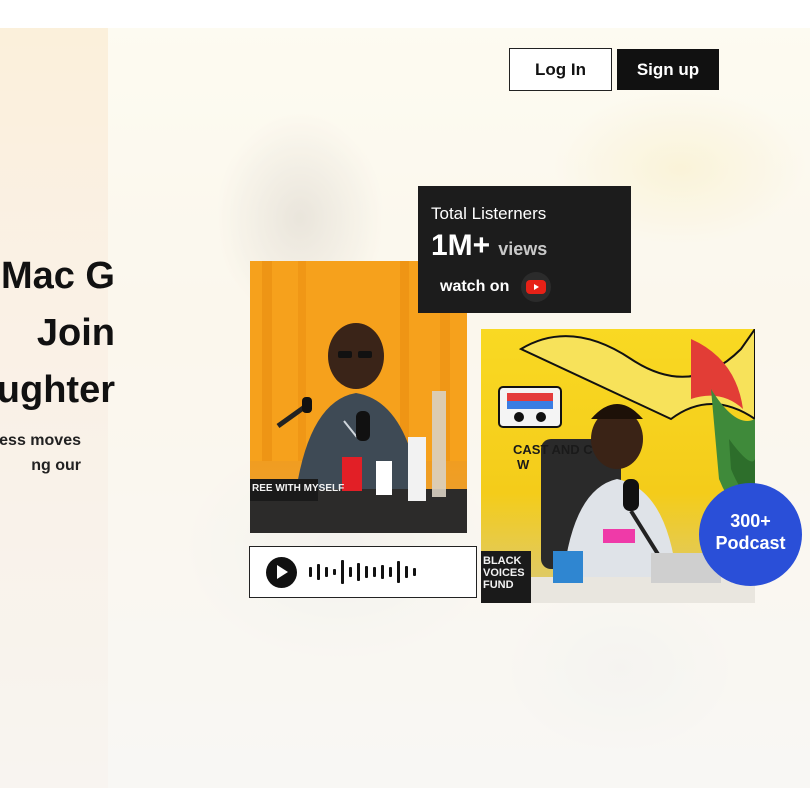 This screenshot has height=810, width=810. What do you see at coordinates (489, 213) in the screenshot?
I see `stats-title: Total Listerners` at bounding box center [489, 213].